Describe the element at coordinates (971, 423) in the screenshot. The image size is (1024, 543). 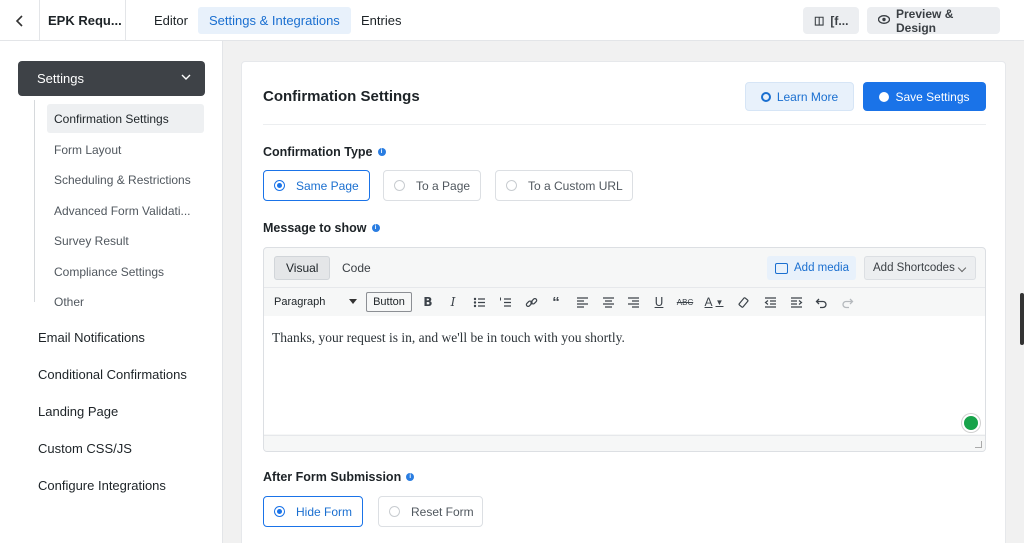
I see `grammar-assistant-icon` at that location.